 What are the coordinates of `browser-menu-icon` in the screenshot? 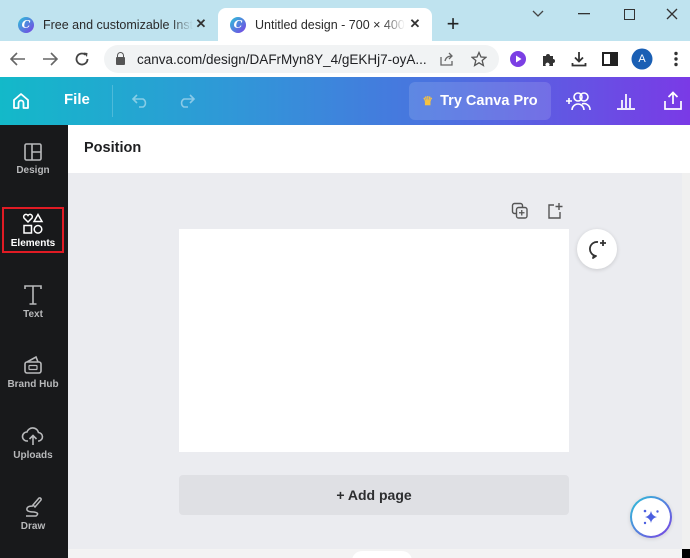 It's located at (676, 59).